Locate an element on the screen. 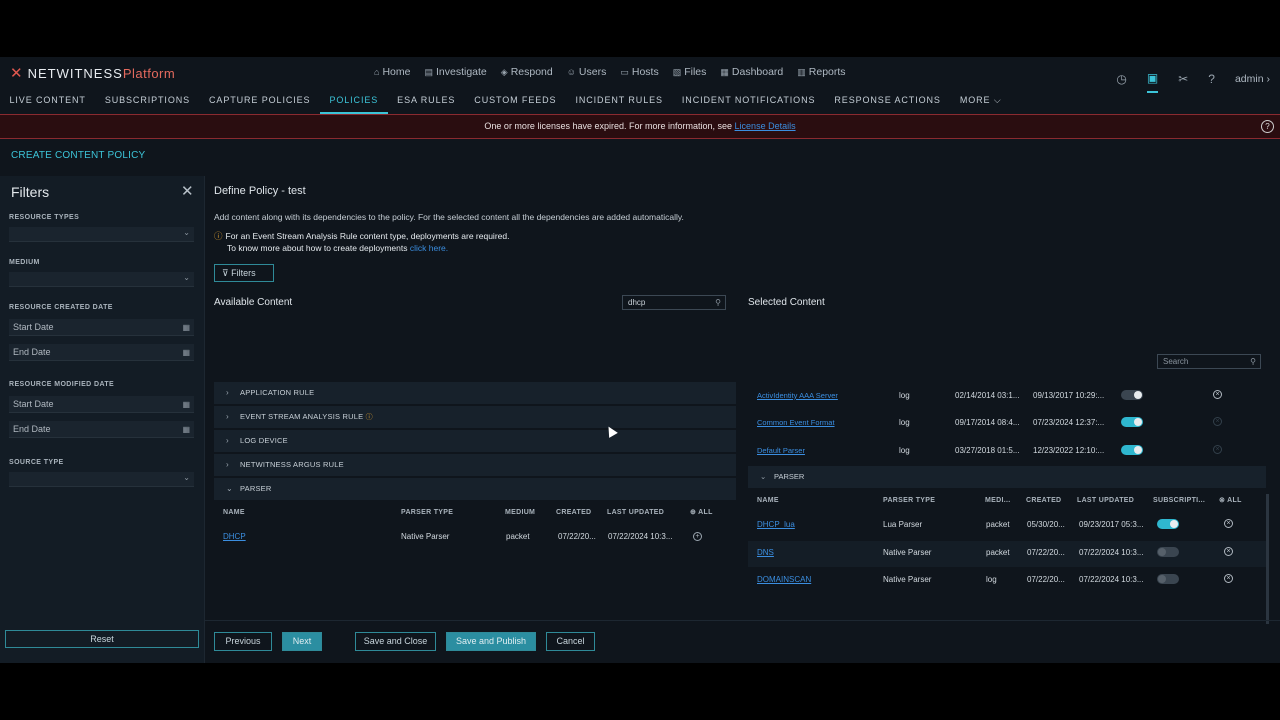 The width and height of the screenshot is (1280, 720). netwitness-logo-icon: ✕ is located at coordinates (17, 73).